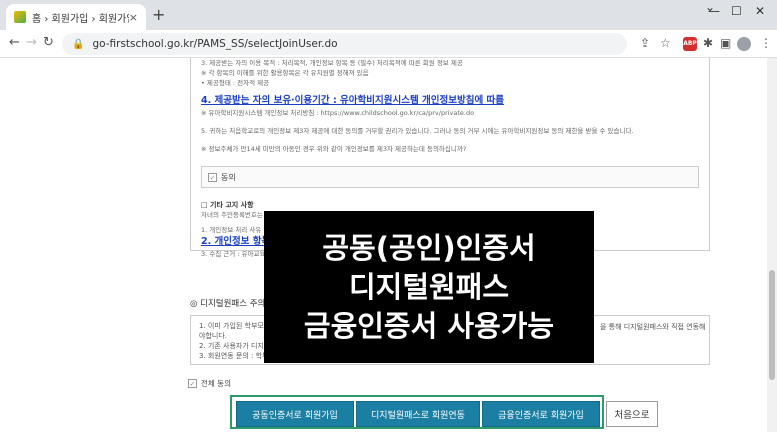 This screenshot has width=777, height=432. I want to click on promo-overlay: 공동(공인)인증서 디지털원패스 금융인증서 사용가능, so click(429, 287).